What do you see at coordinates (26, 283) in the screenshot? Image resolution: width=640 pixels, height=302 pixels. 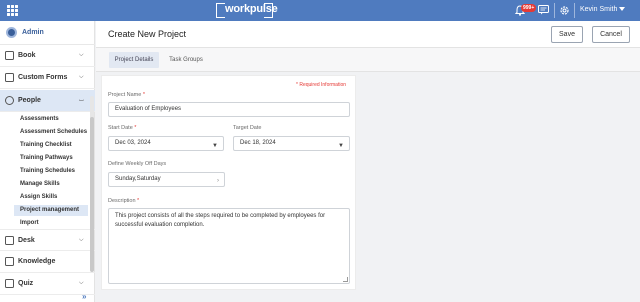 I see `sidebar-item-label: Quiz` at bounding box center [26, 283].